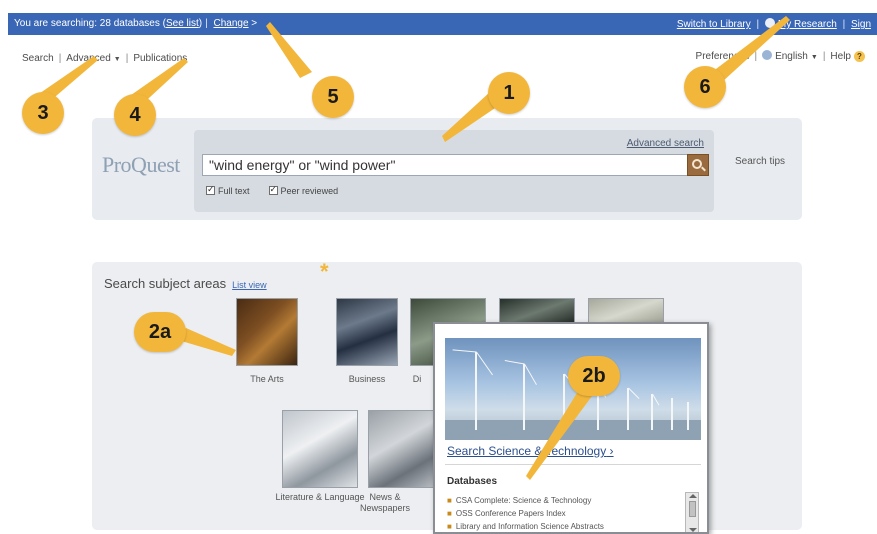 Image resolution: width=877 pixels, height=534 pixels. I want to click on callout-5: 5, so click(333, 97).